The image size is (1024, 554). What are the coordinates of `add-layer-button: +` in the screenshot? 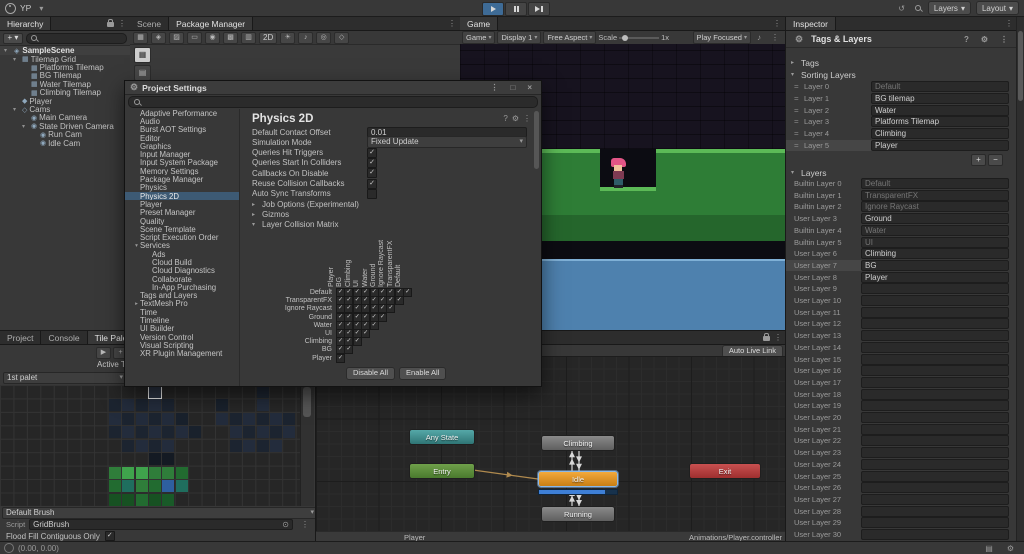 It's located at (978, 160).